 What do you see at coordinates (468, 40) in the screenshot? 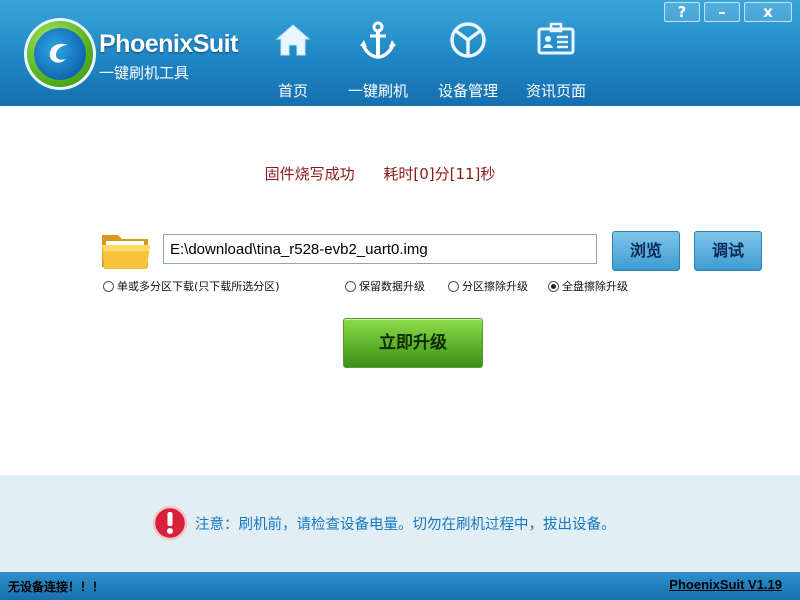
I see `device-icon` at bounding box center [468, 40].